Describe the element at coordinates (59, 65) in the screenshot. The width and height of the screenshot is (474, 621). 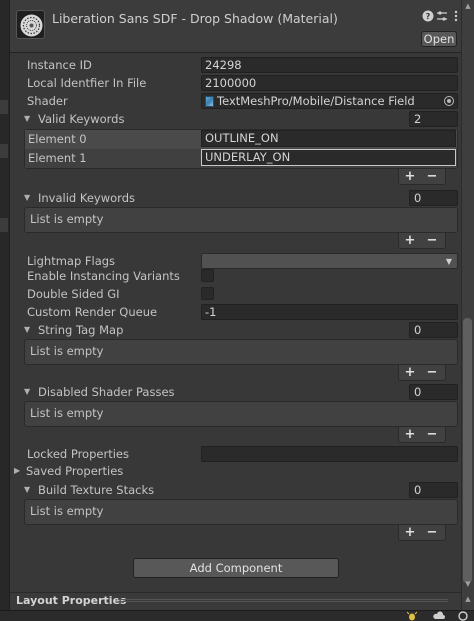
I see `instance-id-label: Instance ID` at that location.